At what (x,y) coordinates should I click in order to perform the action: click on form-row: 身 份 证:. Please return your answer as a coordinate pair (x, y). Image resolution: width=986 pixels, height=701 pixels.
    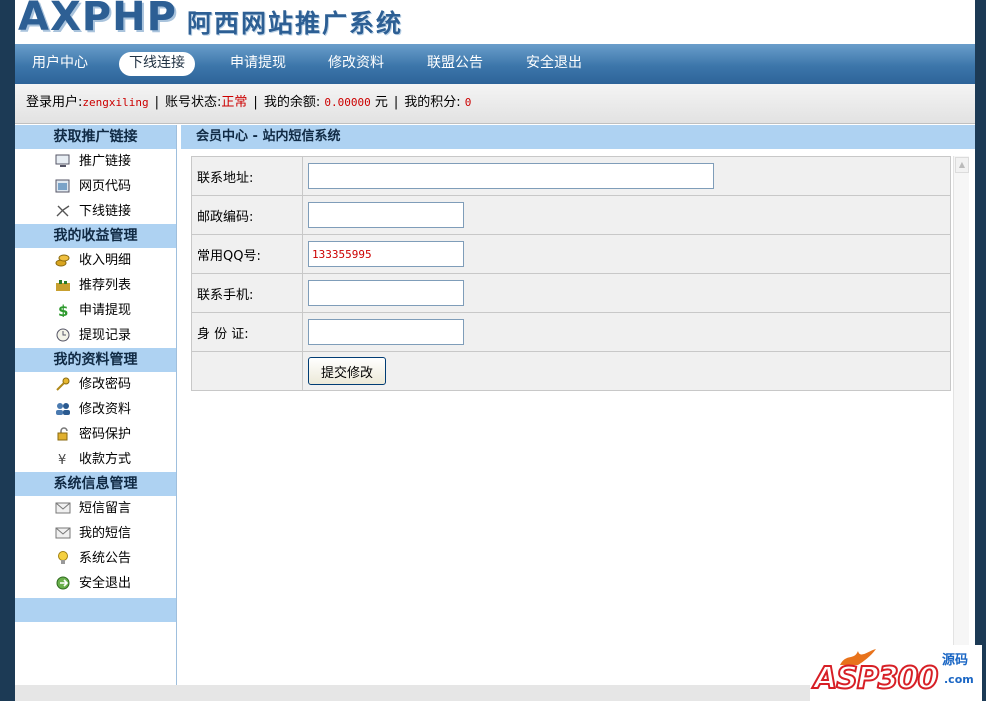
    Looking at the image, I should click on (571, 332).